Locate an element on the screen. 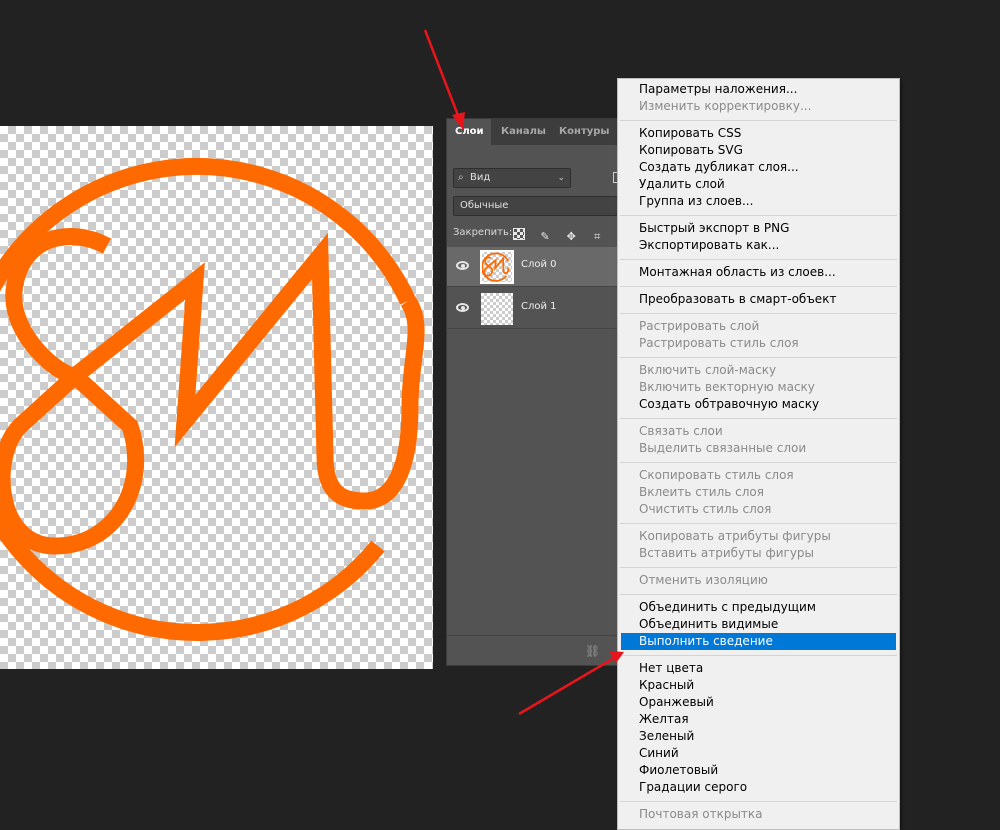 The image size is (1000, 830). lock-options: ✎ ✥ ⌗ 🔒 is located at coordinates (567, 243).